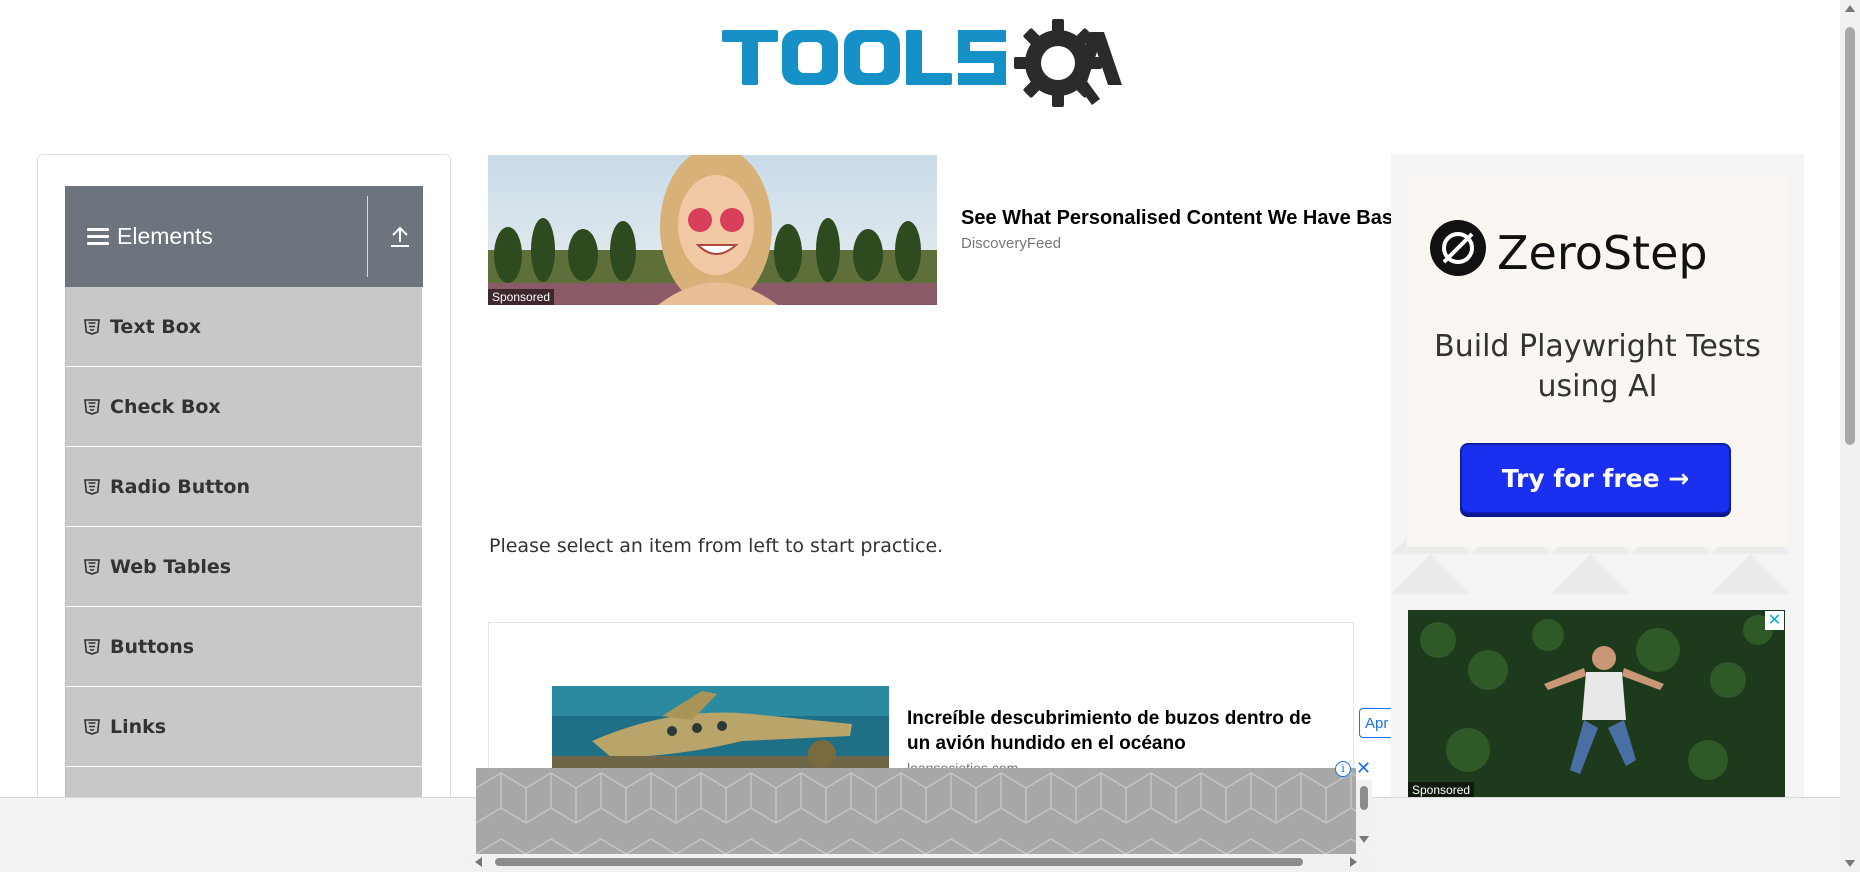  I want to click on bars-icon, so click(98, 236).